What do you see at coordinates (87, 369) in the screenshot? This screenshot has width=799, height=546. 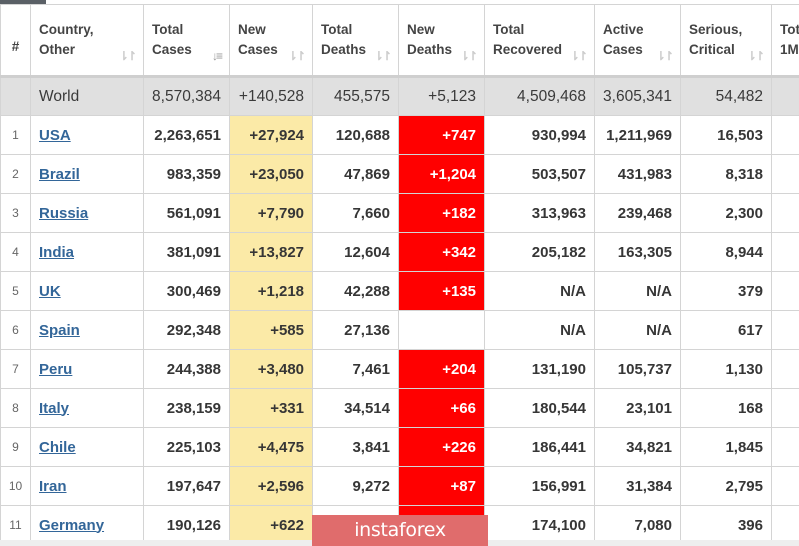 I see `country-cell: Peru` at bounding box center [87, 369].